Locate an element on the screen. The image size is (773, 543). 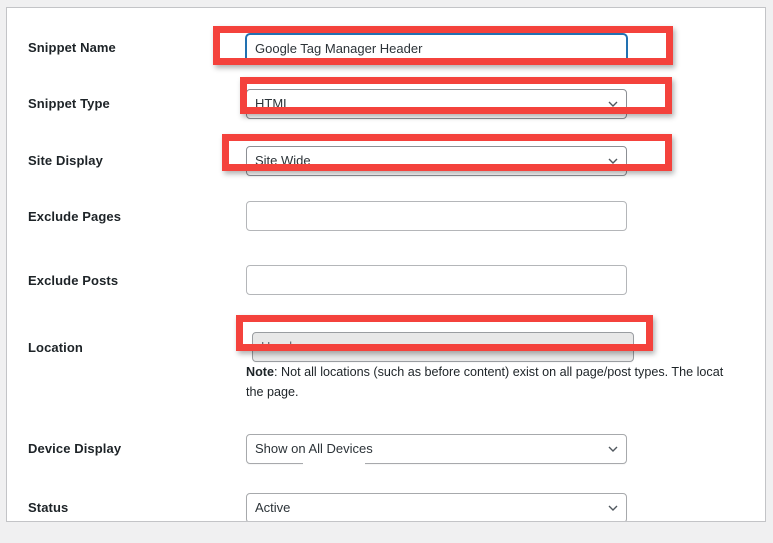
label-site-display: Site Display is located at coordinates (65, 160).